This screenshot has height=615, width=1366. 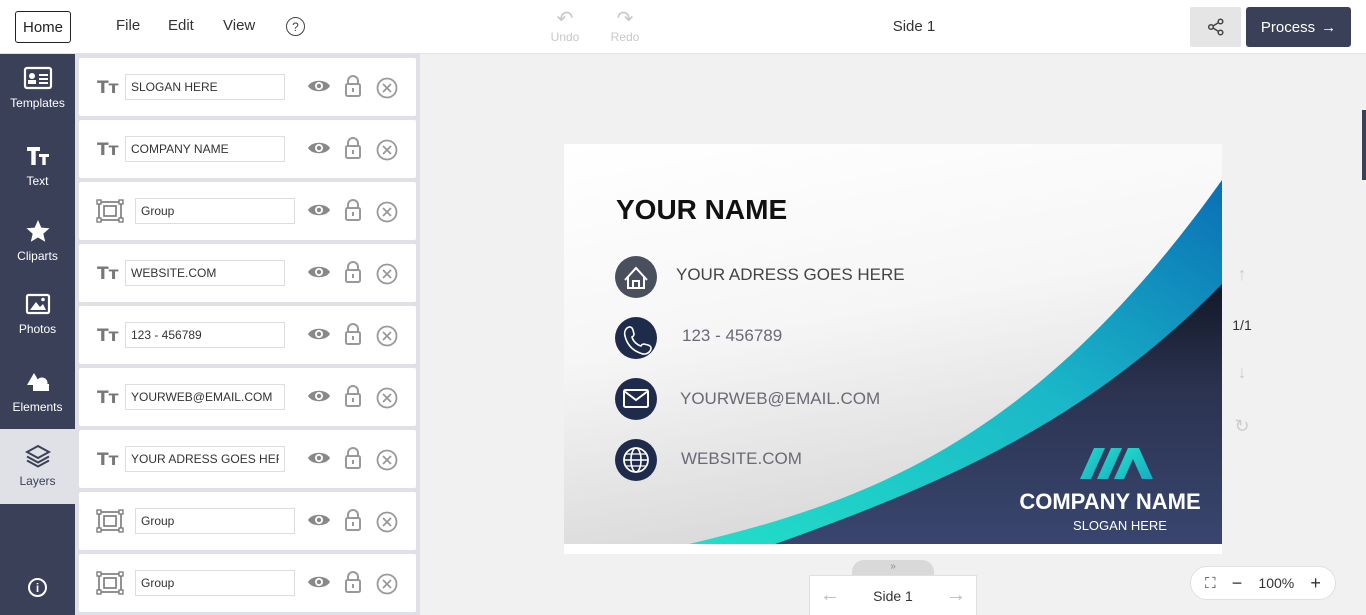 I want to click on photo-icon, so click(x=37, y=304).